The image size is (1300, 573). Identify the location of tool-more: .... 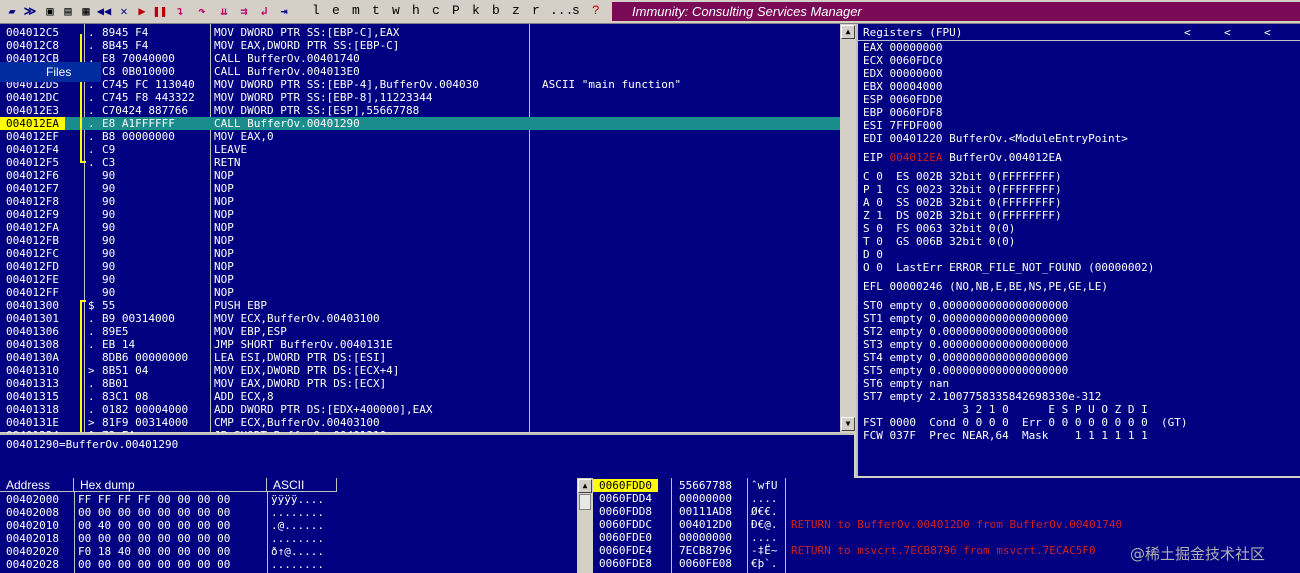
(561, 10).